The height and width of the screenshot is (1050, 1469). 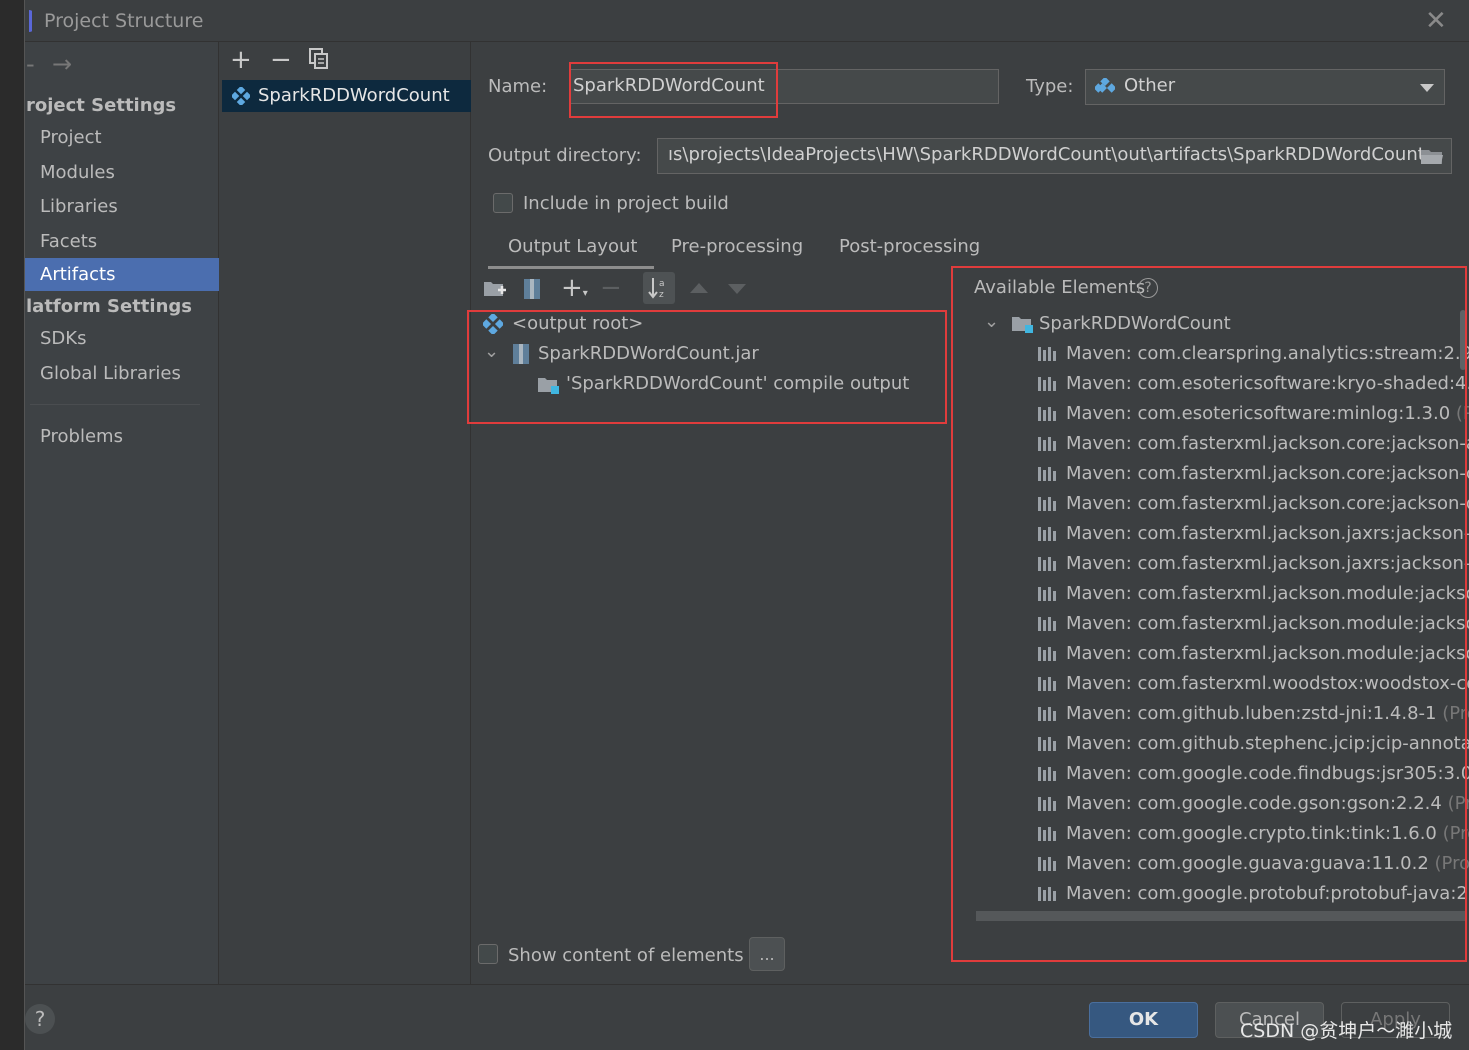 What do you see at coordinates (1432, 158) in the screenshot?
I see `folder-icon` at bounding box center [1432, 158].